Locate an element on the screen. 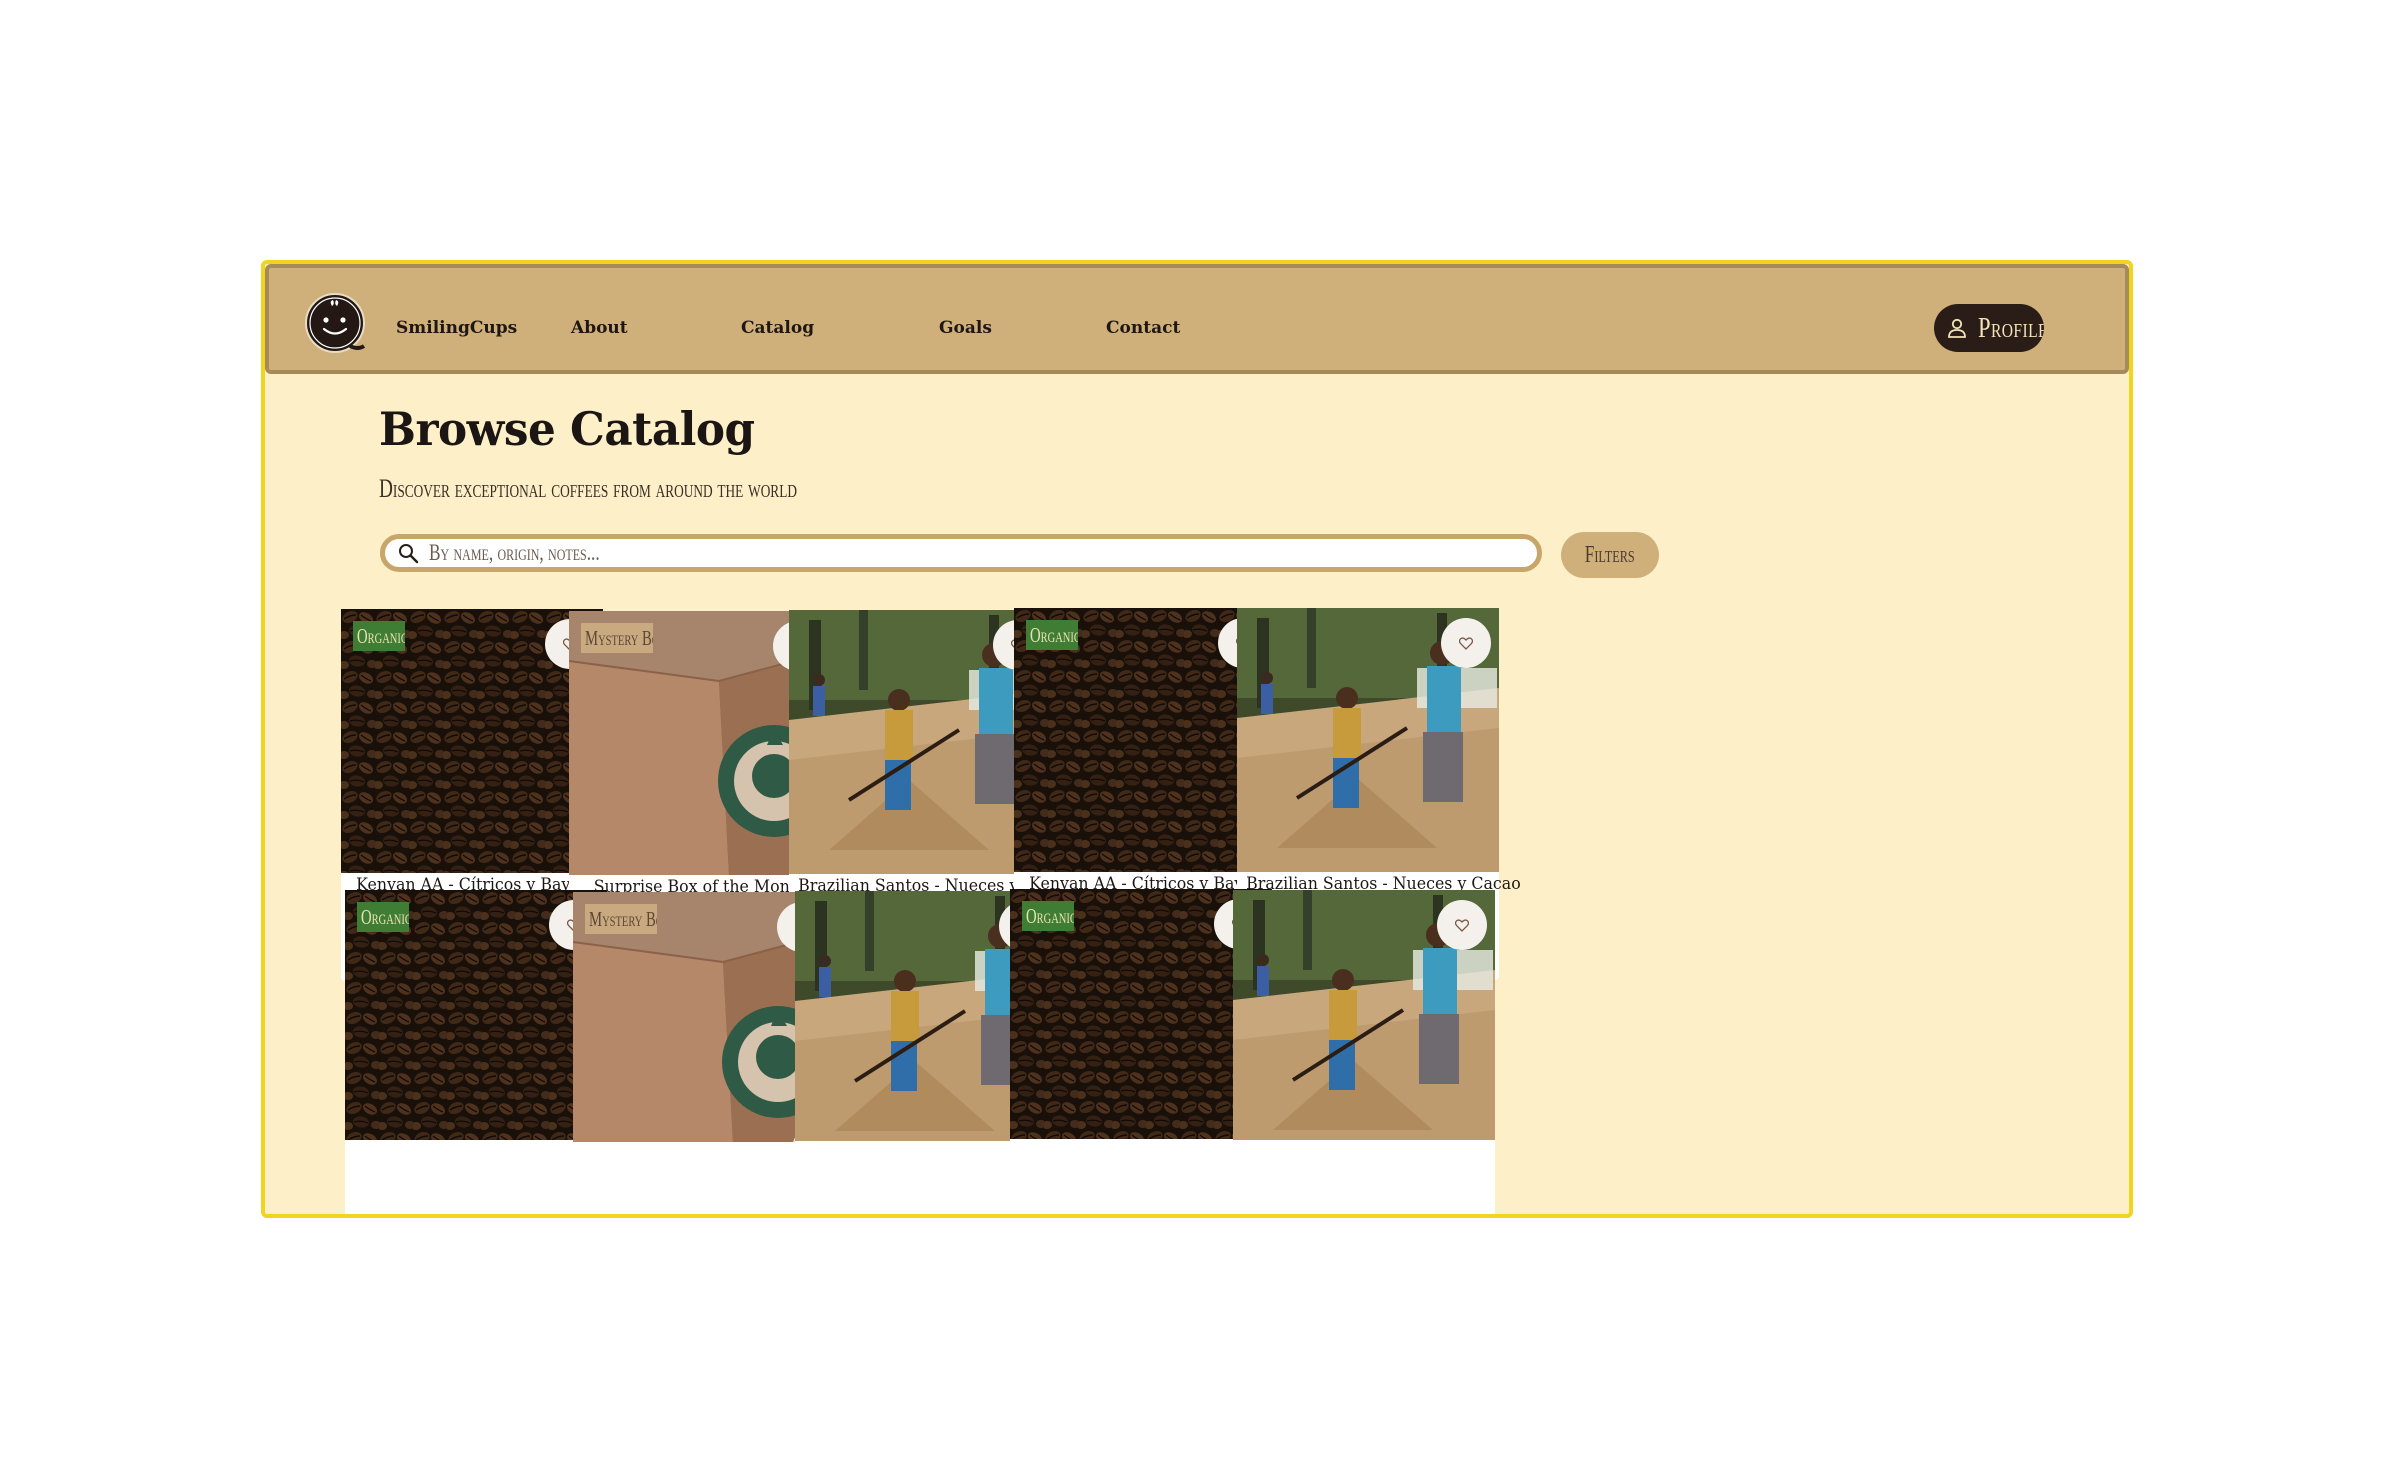 This screenshot has width=2385, height=1472. nav-link-catalog: Catalog is located at coordinates (777, 328).